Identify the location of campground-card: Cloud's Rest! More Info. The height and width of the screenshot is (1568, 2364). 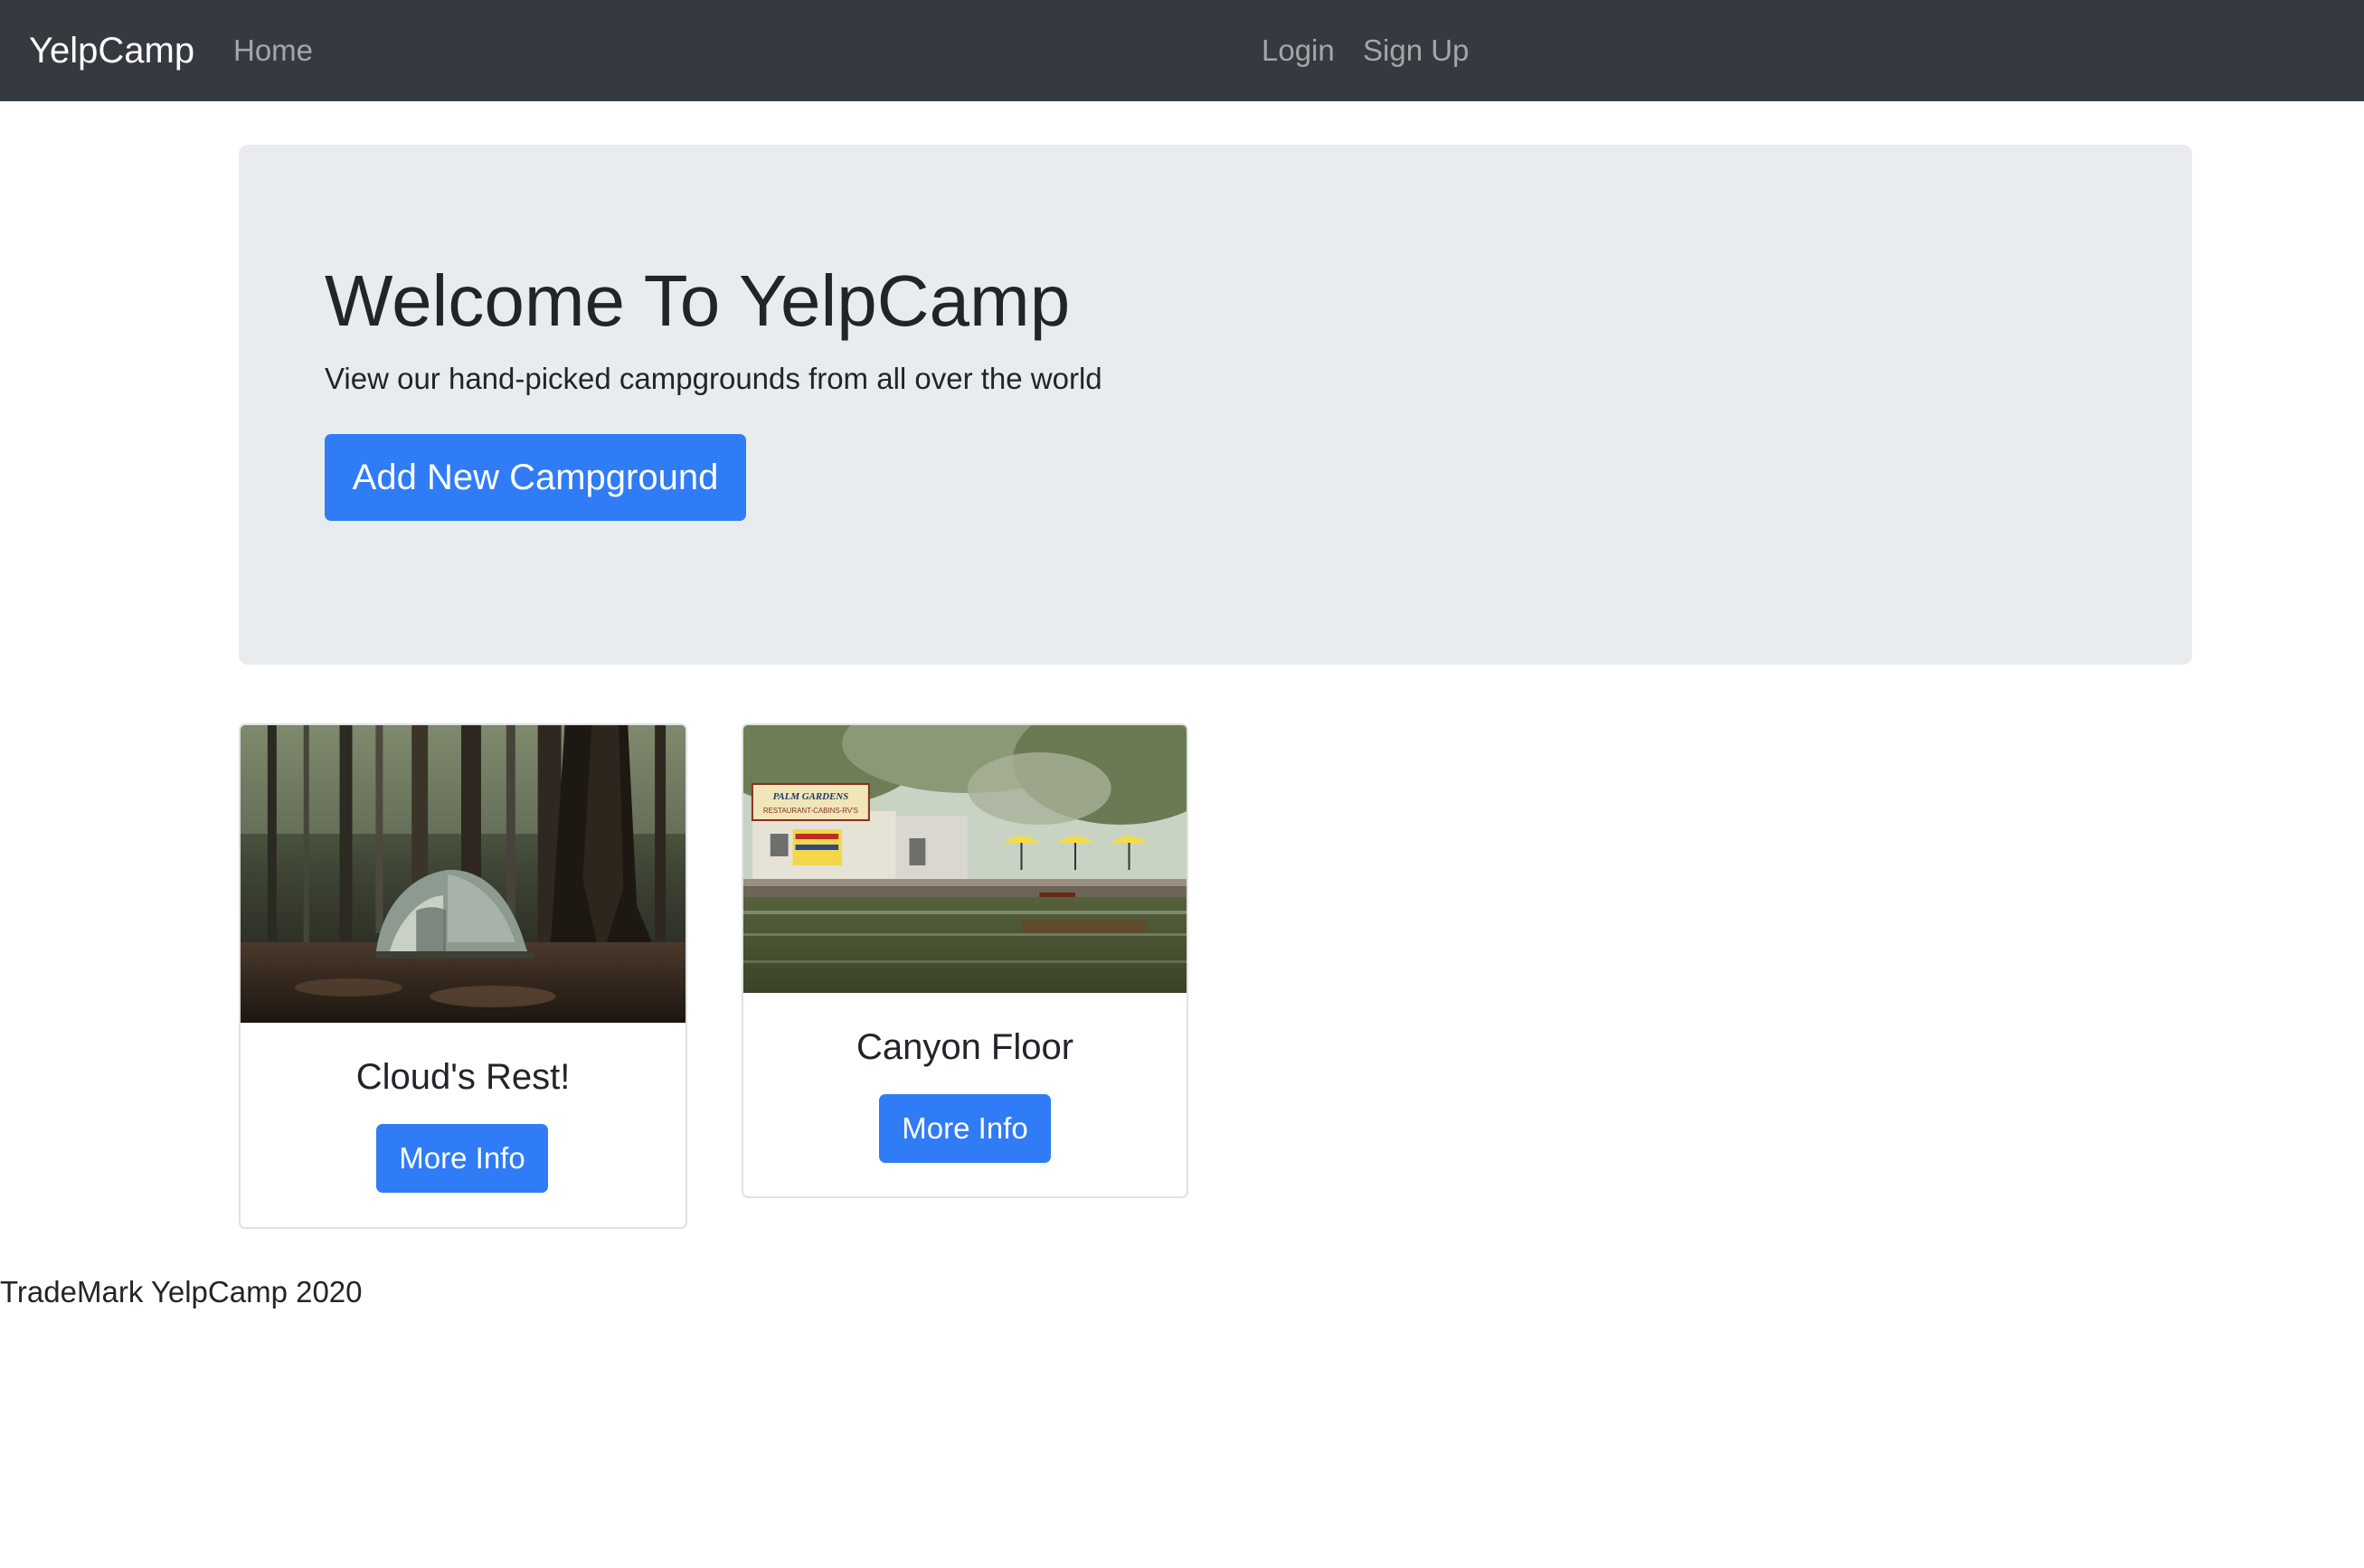
(463, 976).